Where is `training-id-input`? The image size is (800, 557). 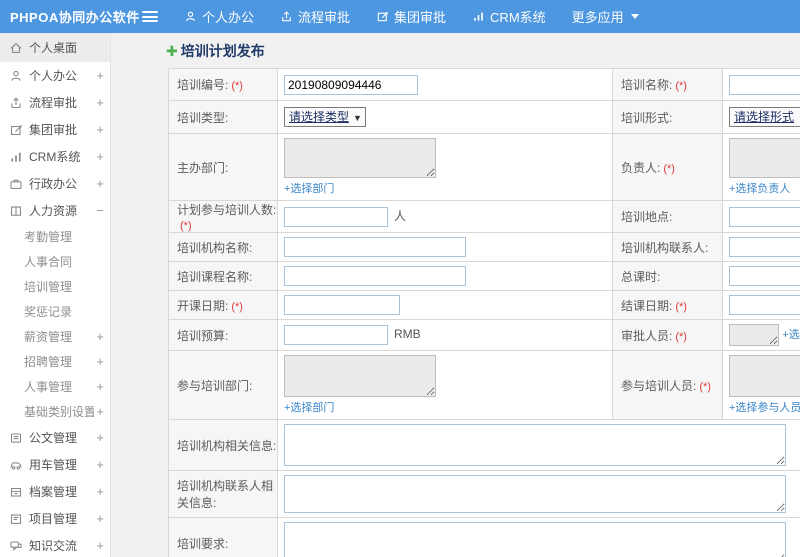 training-id-input is located at coordinates (351, 84).